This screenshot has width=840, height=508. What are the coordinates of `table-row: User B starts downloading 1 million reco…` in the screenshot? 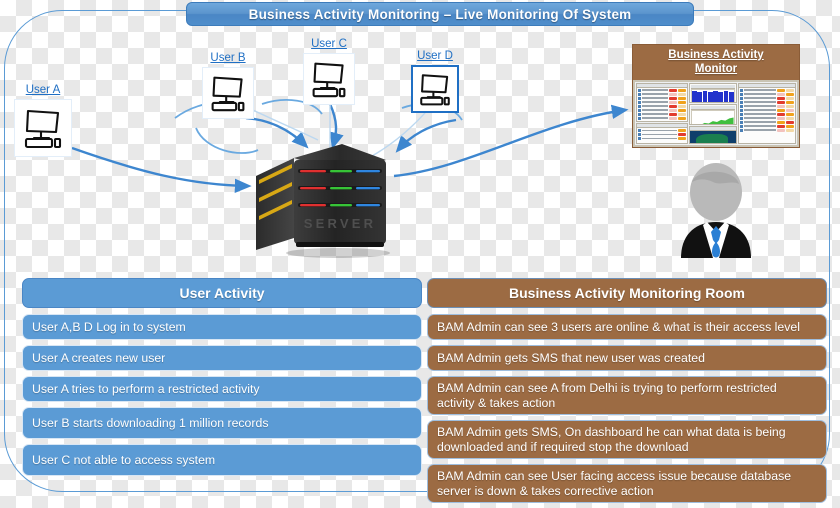 It's located at (222, 423).